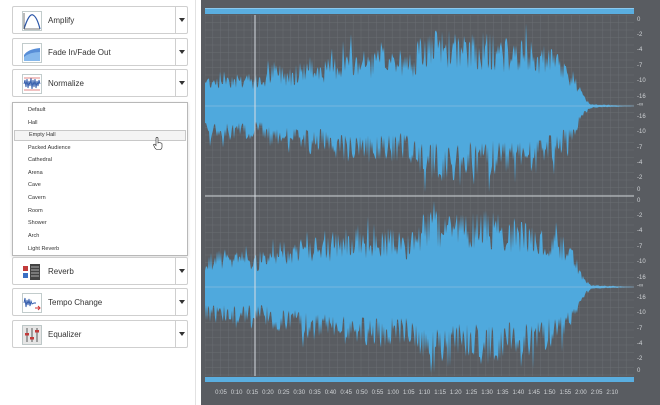 This screenshot has height=405, width=660. What do you see at coordinates (66, 83) in the screenshot?
I see `effect-label: Normalize` at bounding box center [66, 83].